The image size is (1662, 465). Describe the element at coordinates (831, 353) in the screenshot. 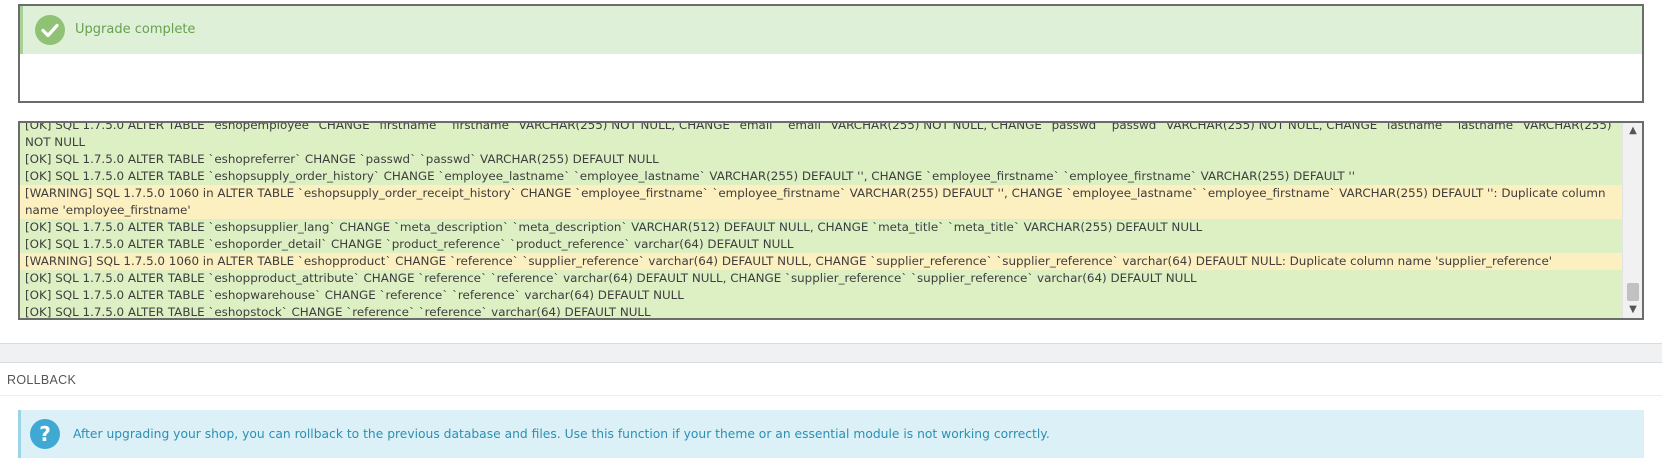

I see `section-divider` at that location.